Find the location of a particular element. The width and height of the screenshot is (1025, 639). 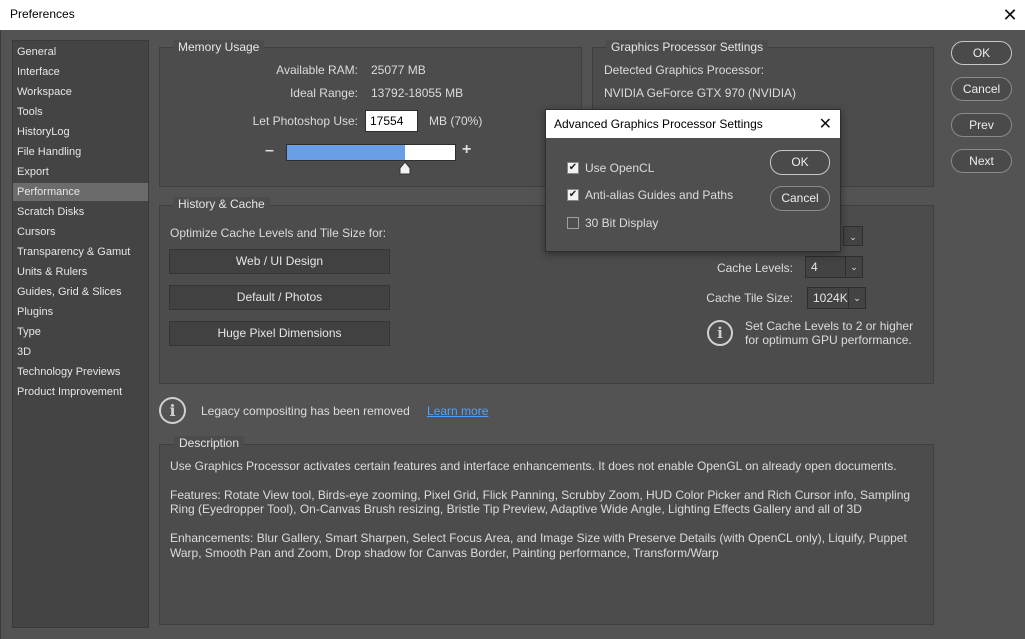

cache-levels-select: 4 ⌄ is located at coordinates (834, 267).